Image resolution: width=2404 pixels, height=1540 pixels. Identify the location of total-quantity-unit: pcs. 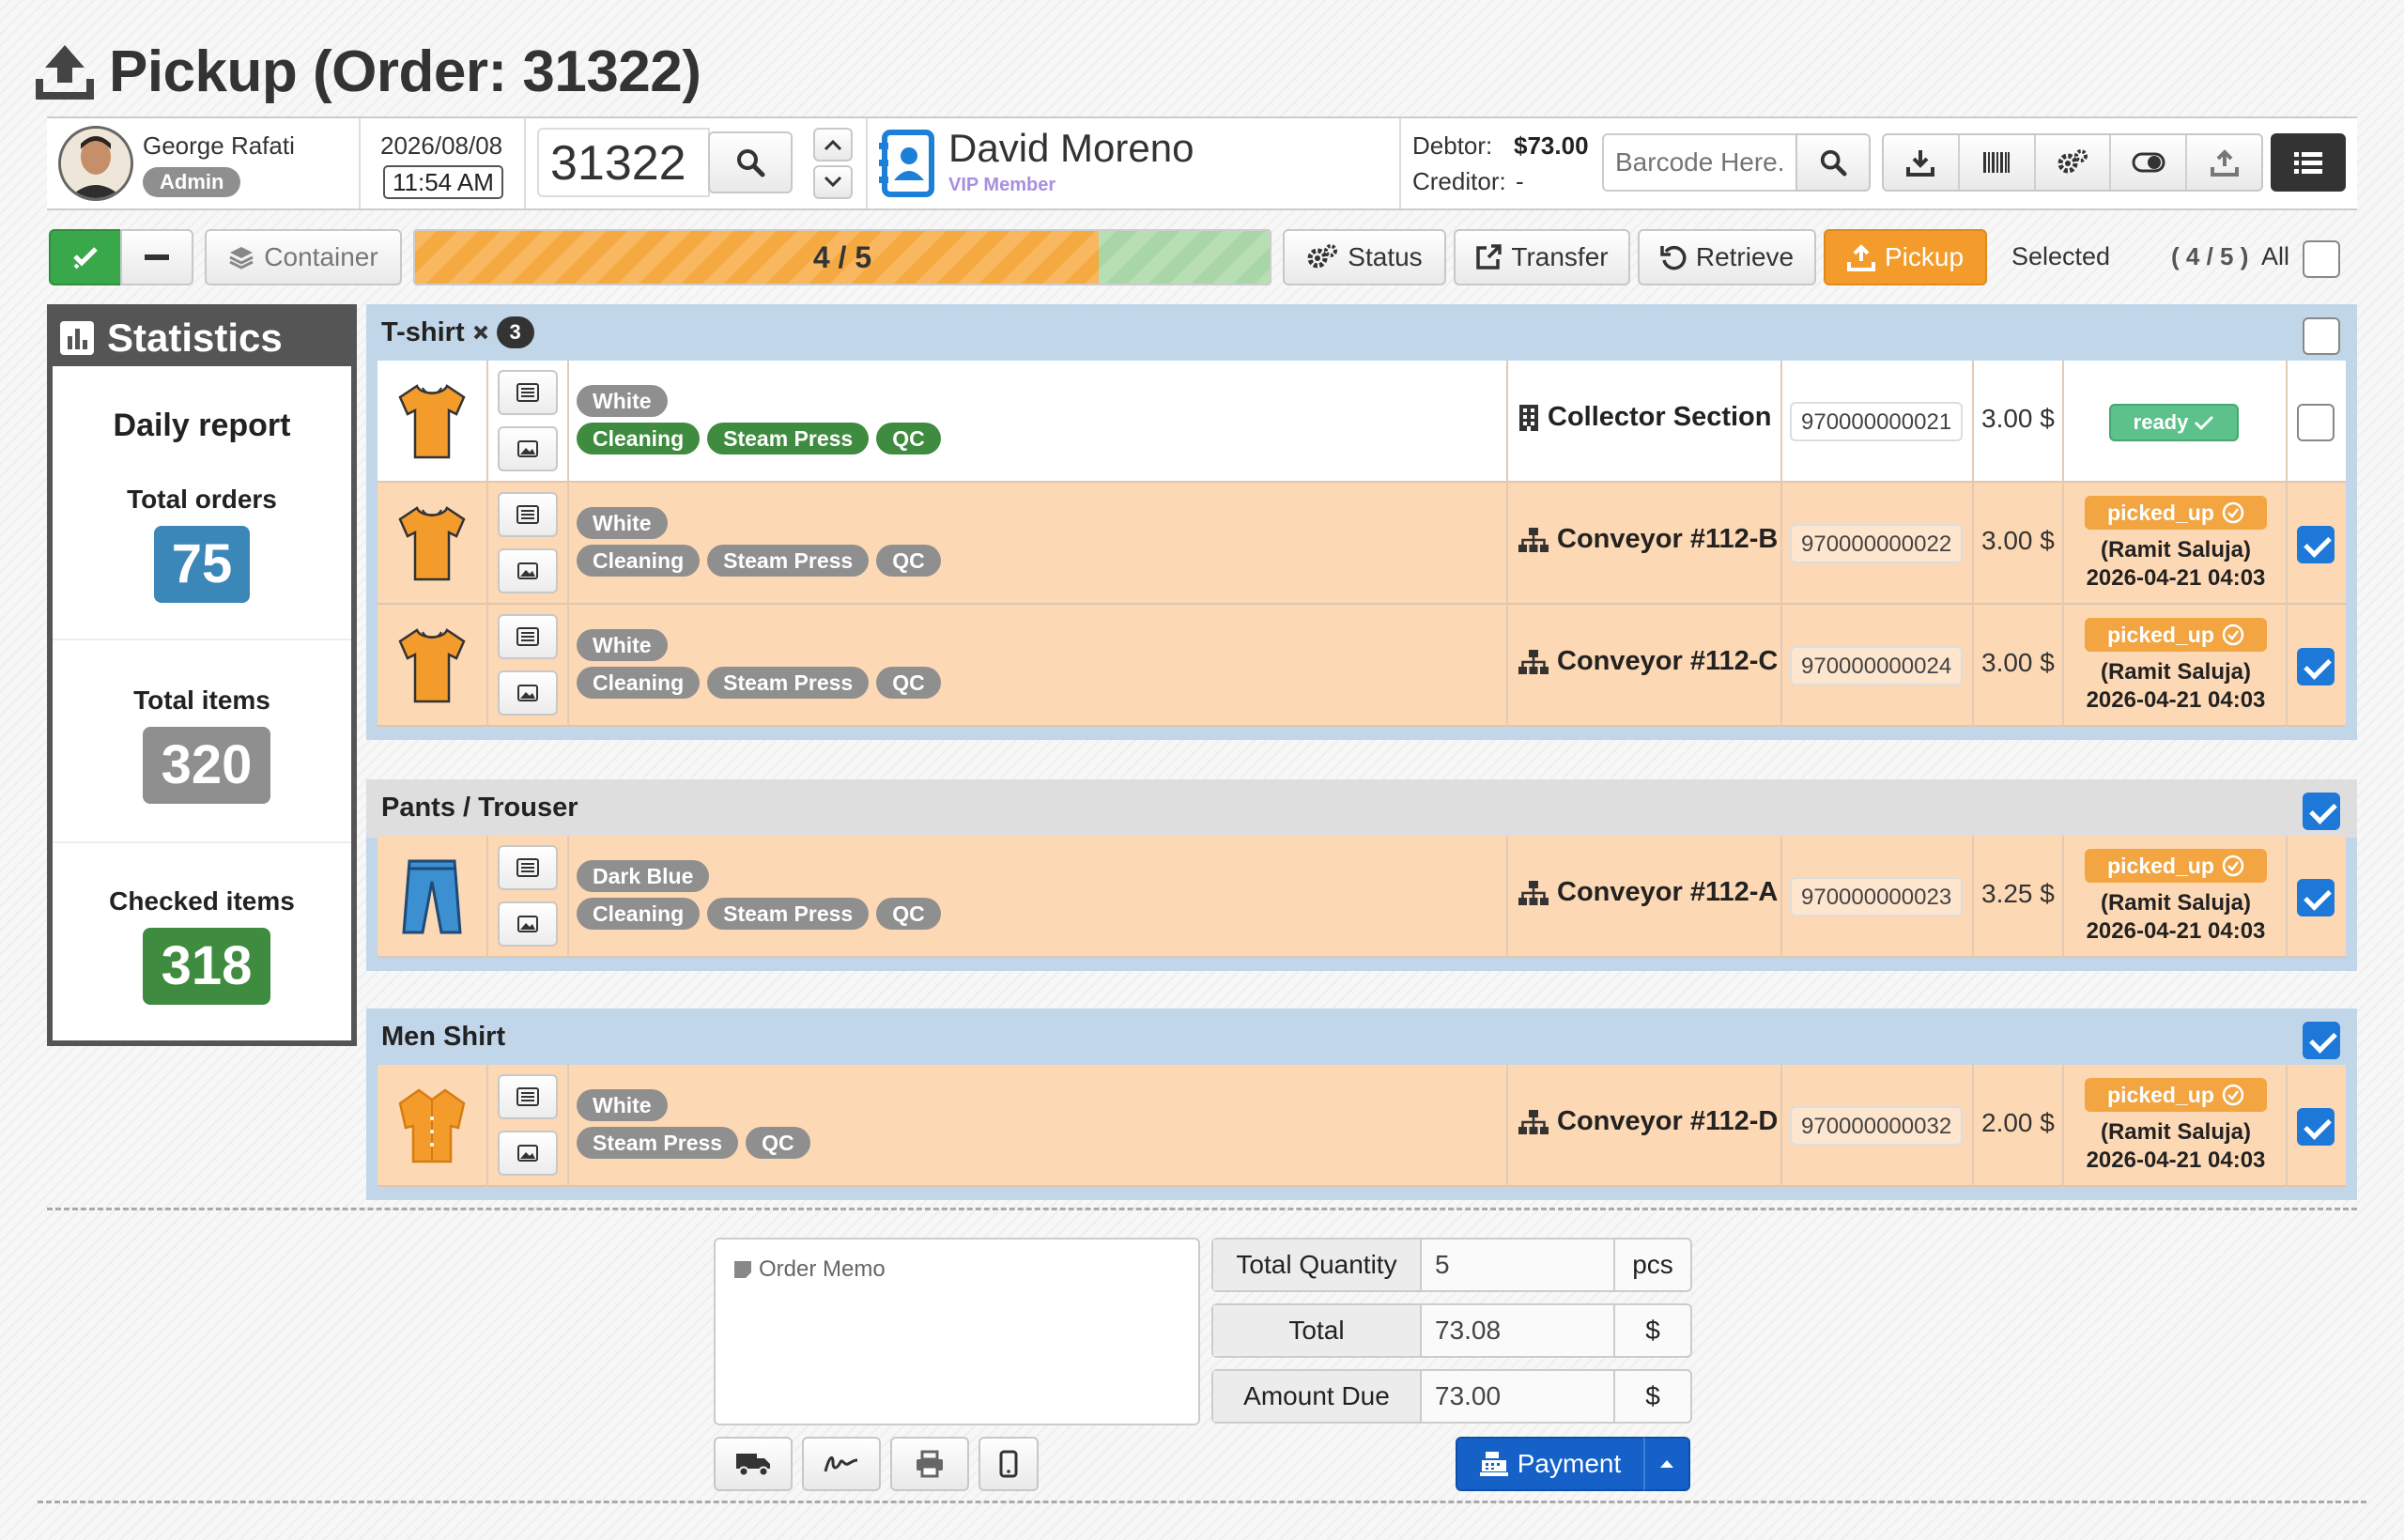
(1651, 1265).